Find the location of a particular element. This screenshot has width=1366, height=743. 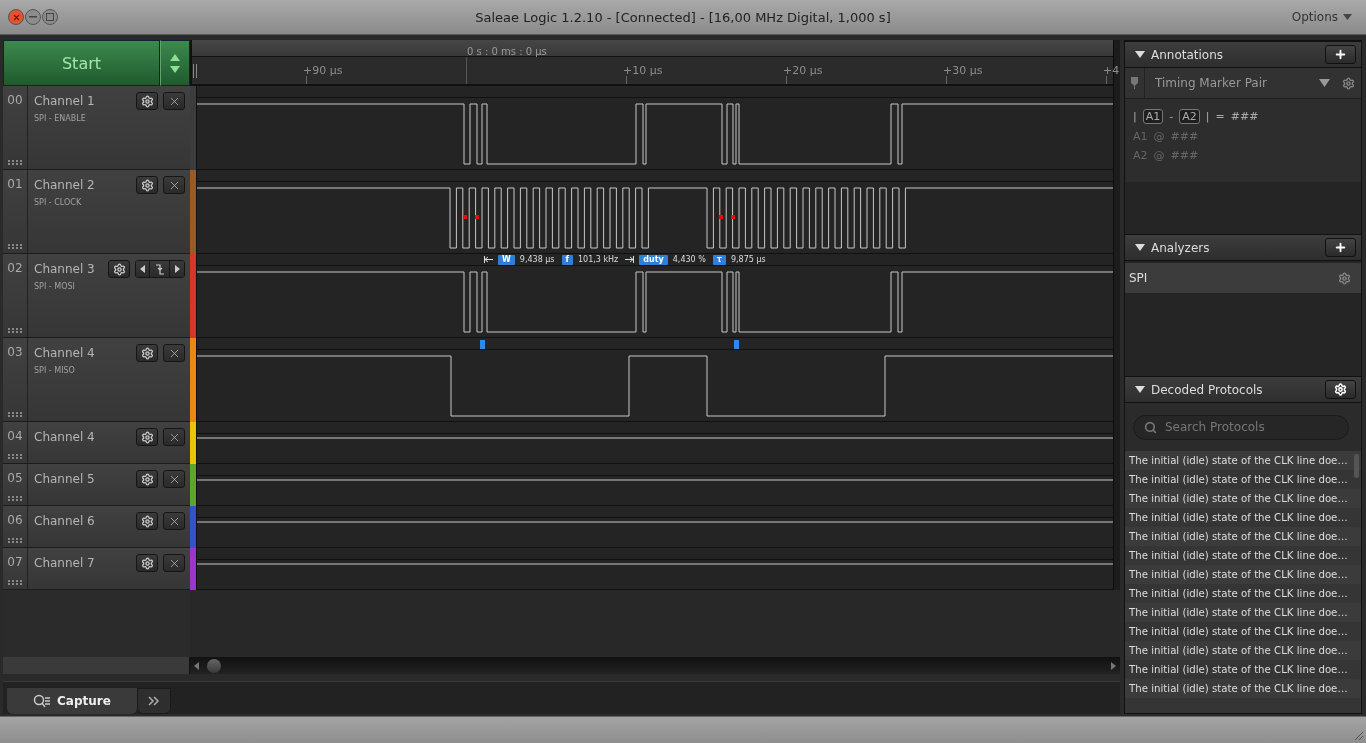

options-menu: Options is located at coordinates (1208, 17).